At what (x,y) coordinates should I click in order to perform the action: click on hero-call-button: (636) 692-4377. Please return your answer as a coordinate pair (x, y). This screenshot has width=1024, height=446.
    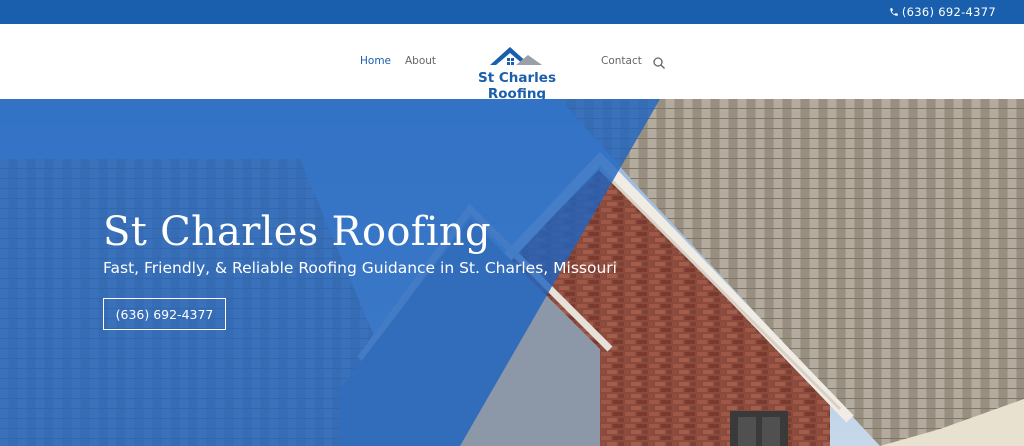
    Looking at the image, I should click on (164, 314).